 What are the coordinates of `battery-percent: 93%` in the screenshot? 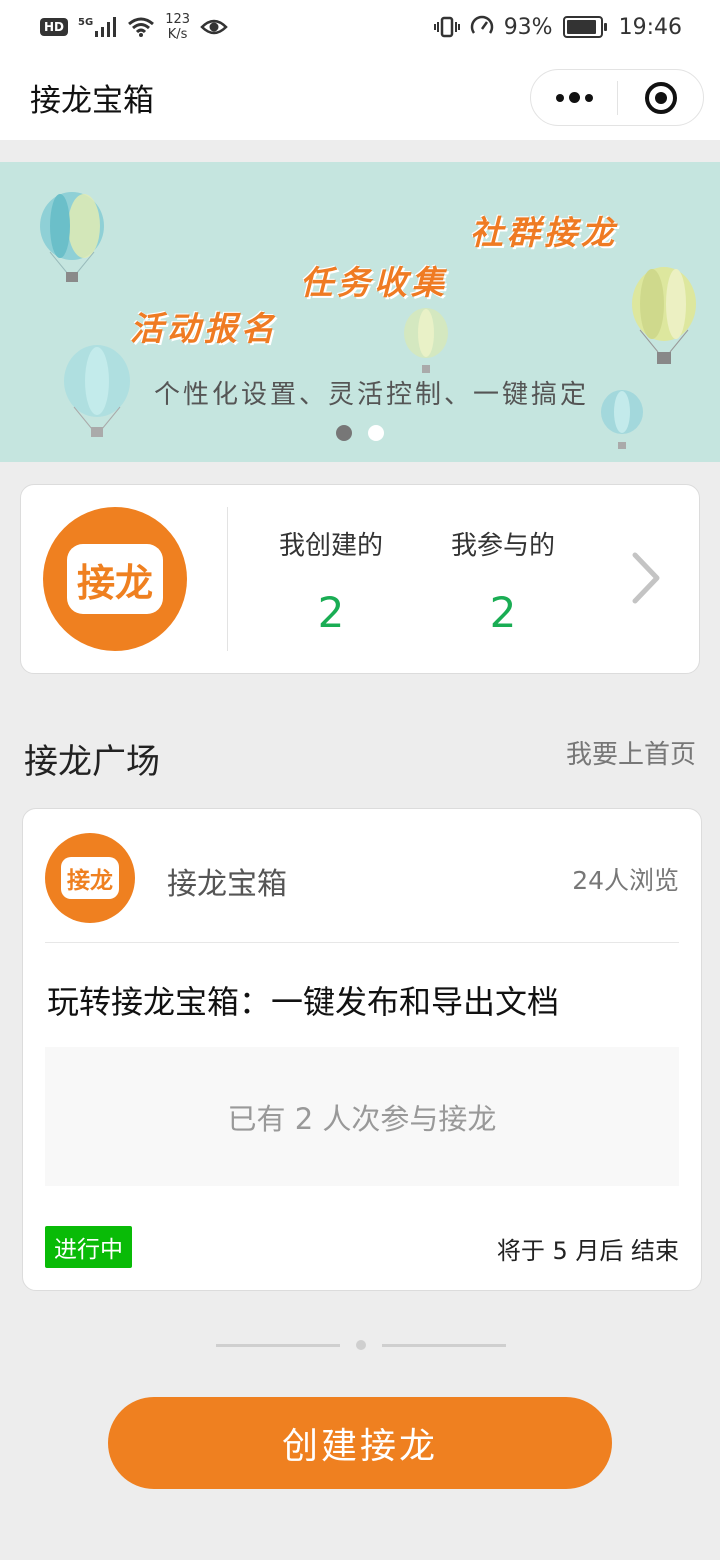 It's located at (528, 27).